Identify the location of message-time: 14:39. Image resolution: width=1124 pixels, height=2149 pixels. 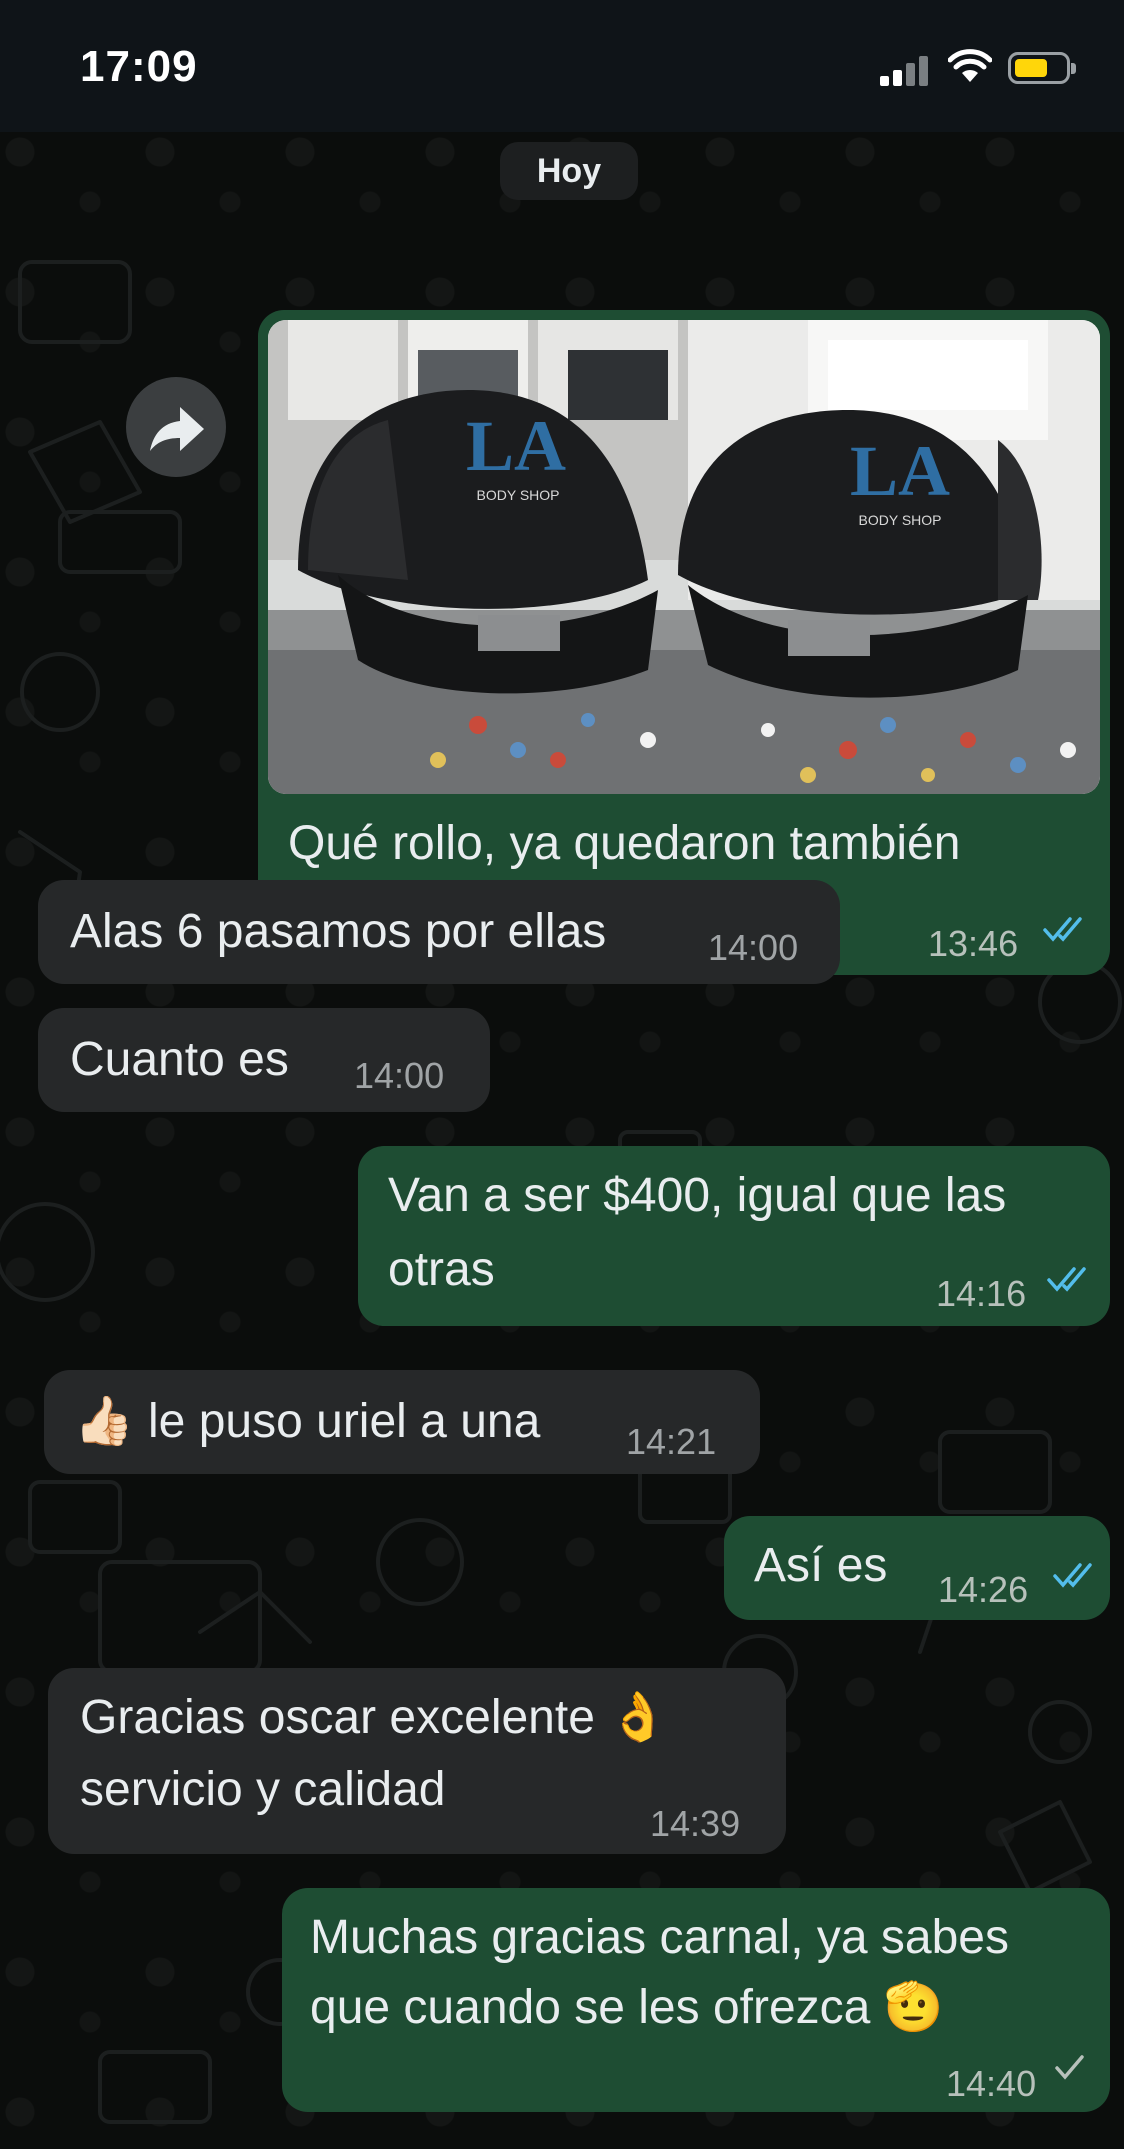
(695, 1823).